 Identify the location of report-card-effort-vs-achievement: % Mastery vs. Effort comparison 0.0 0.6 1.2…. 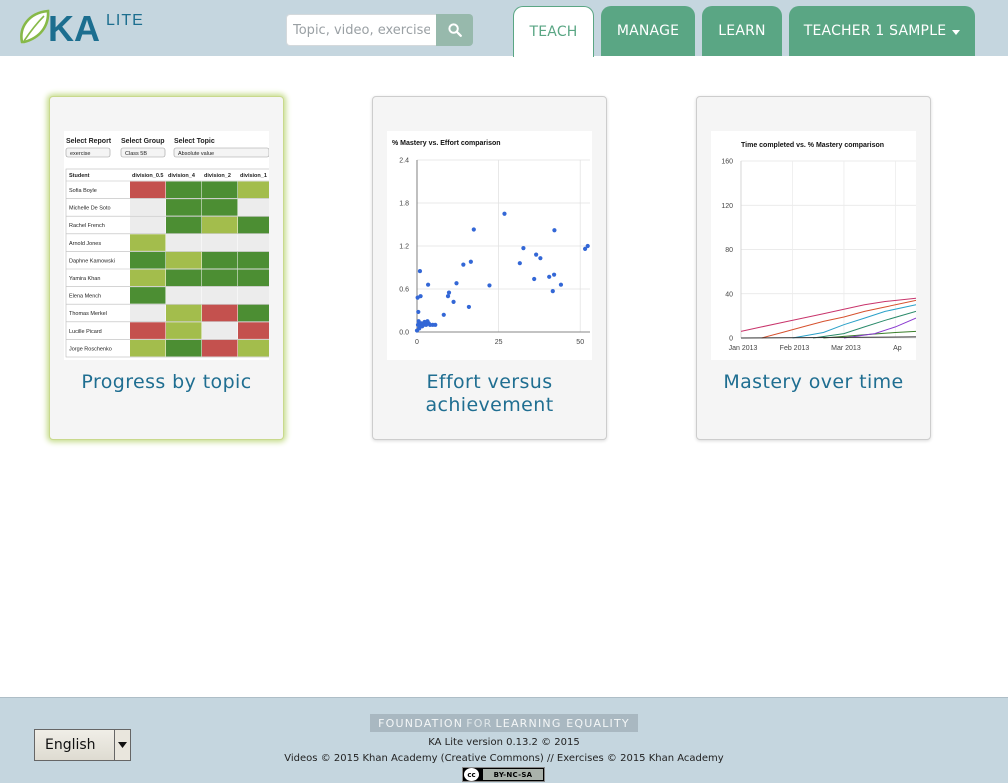
(489, 268).